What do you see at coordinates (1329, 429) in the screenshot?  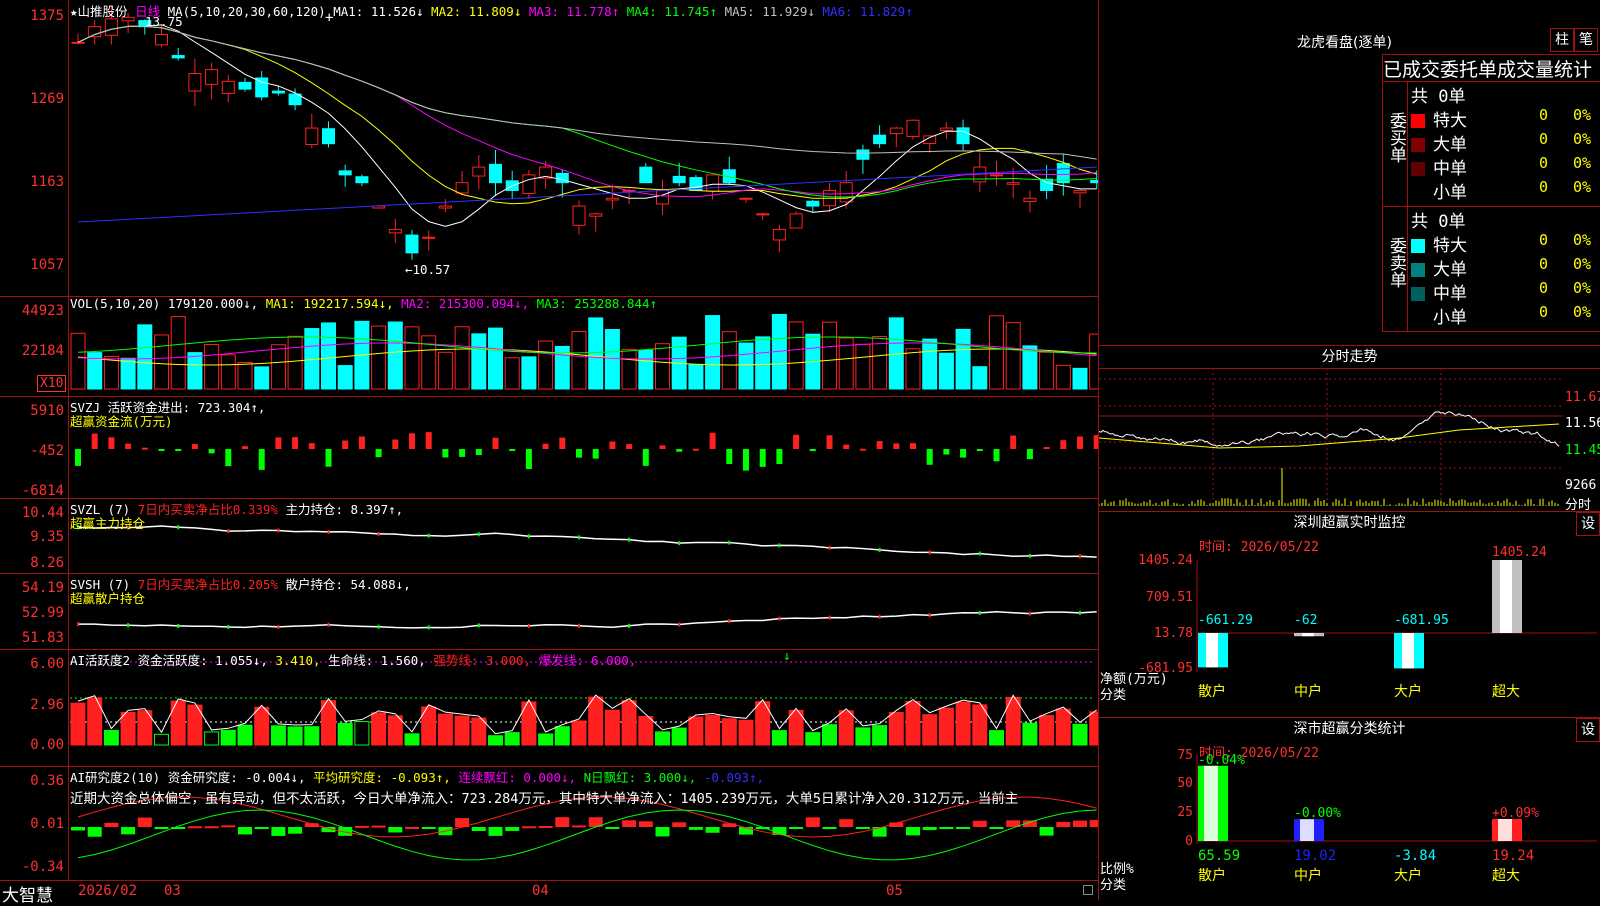 I see `price-line` at bounding box center [1329, 429].